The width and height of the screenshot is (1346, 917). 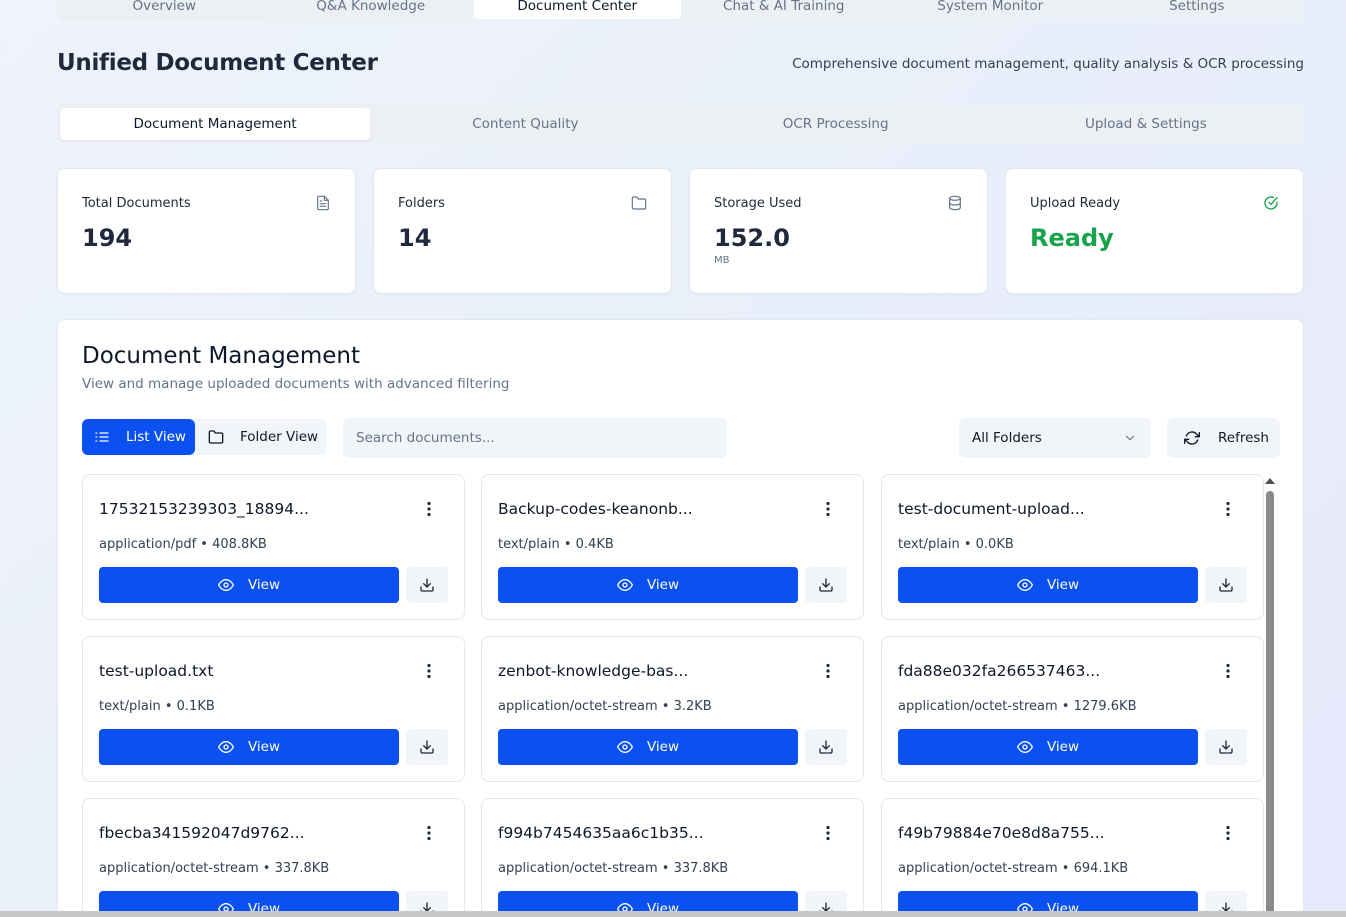 I want to click on stat-card-upload-ready: Upload Ready Ready, so click(x=1154, y=231).